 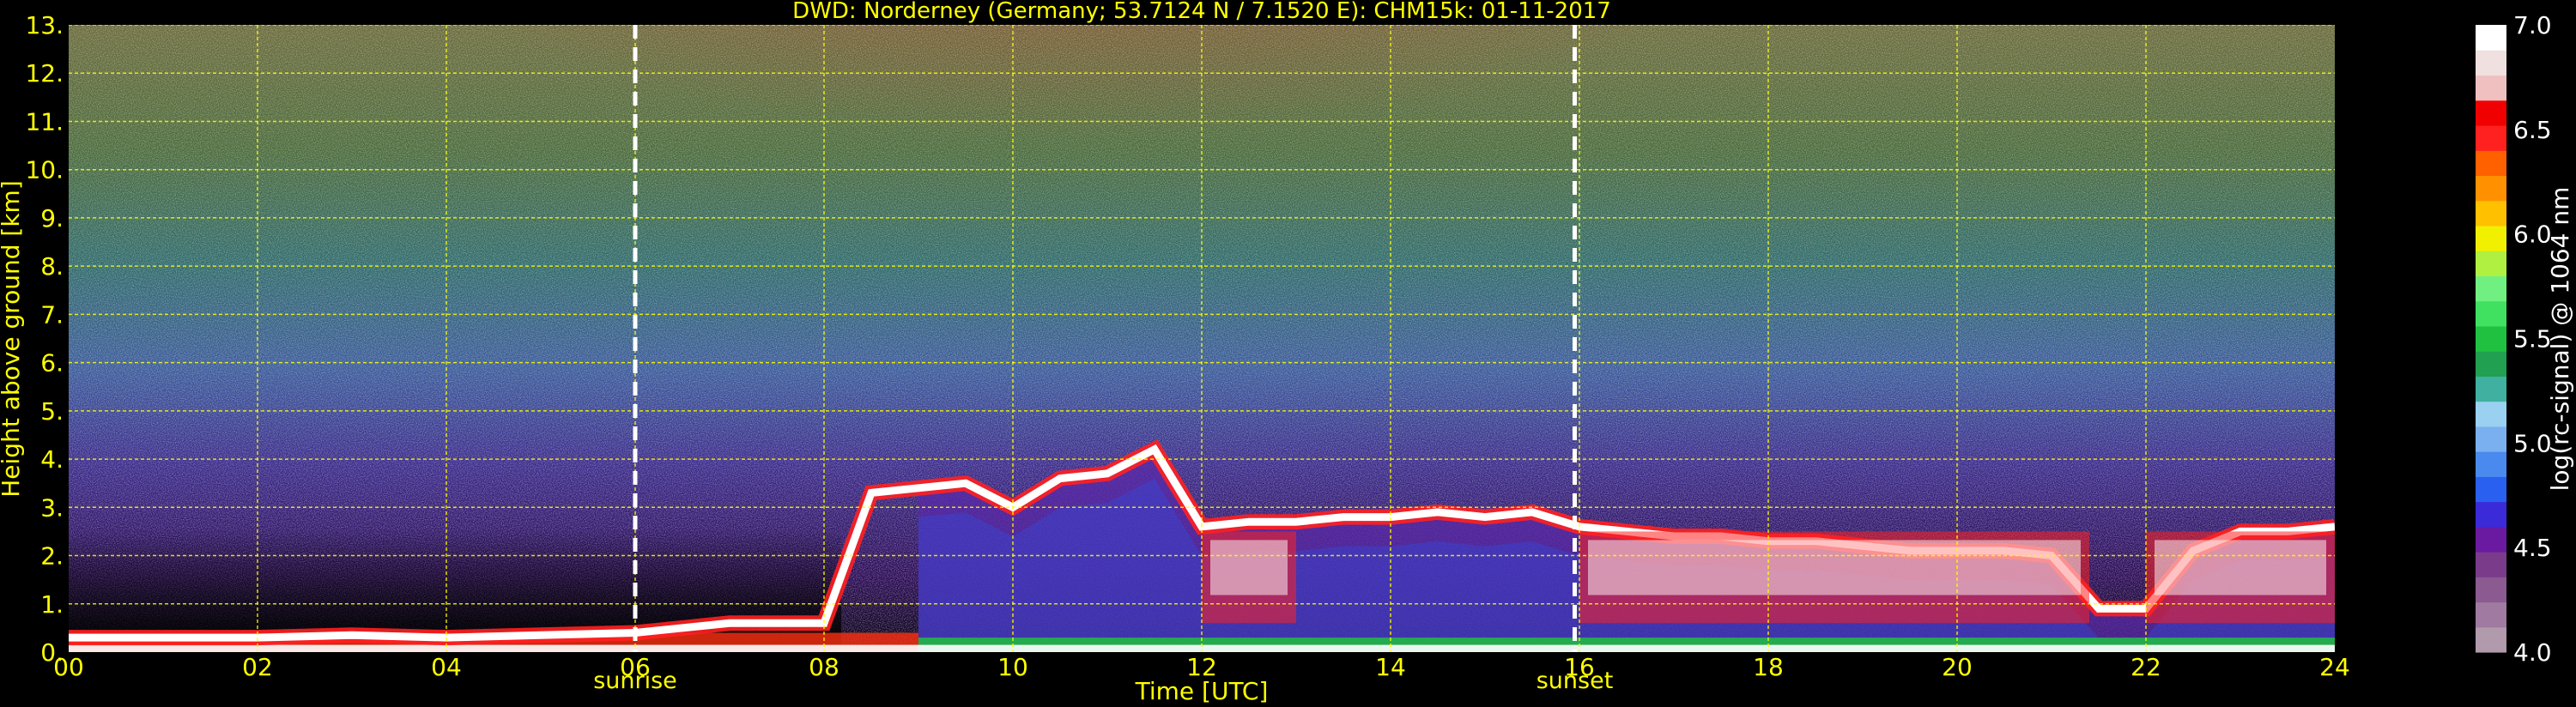 What do you see at coordinates (52, 411) in the screenshot?
I see `y-tick-label: 5.` at bounding box center [52, 411].